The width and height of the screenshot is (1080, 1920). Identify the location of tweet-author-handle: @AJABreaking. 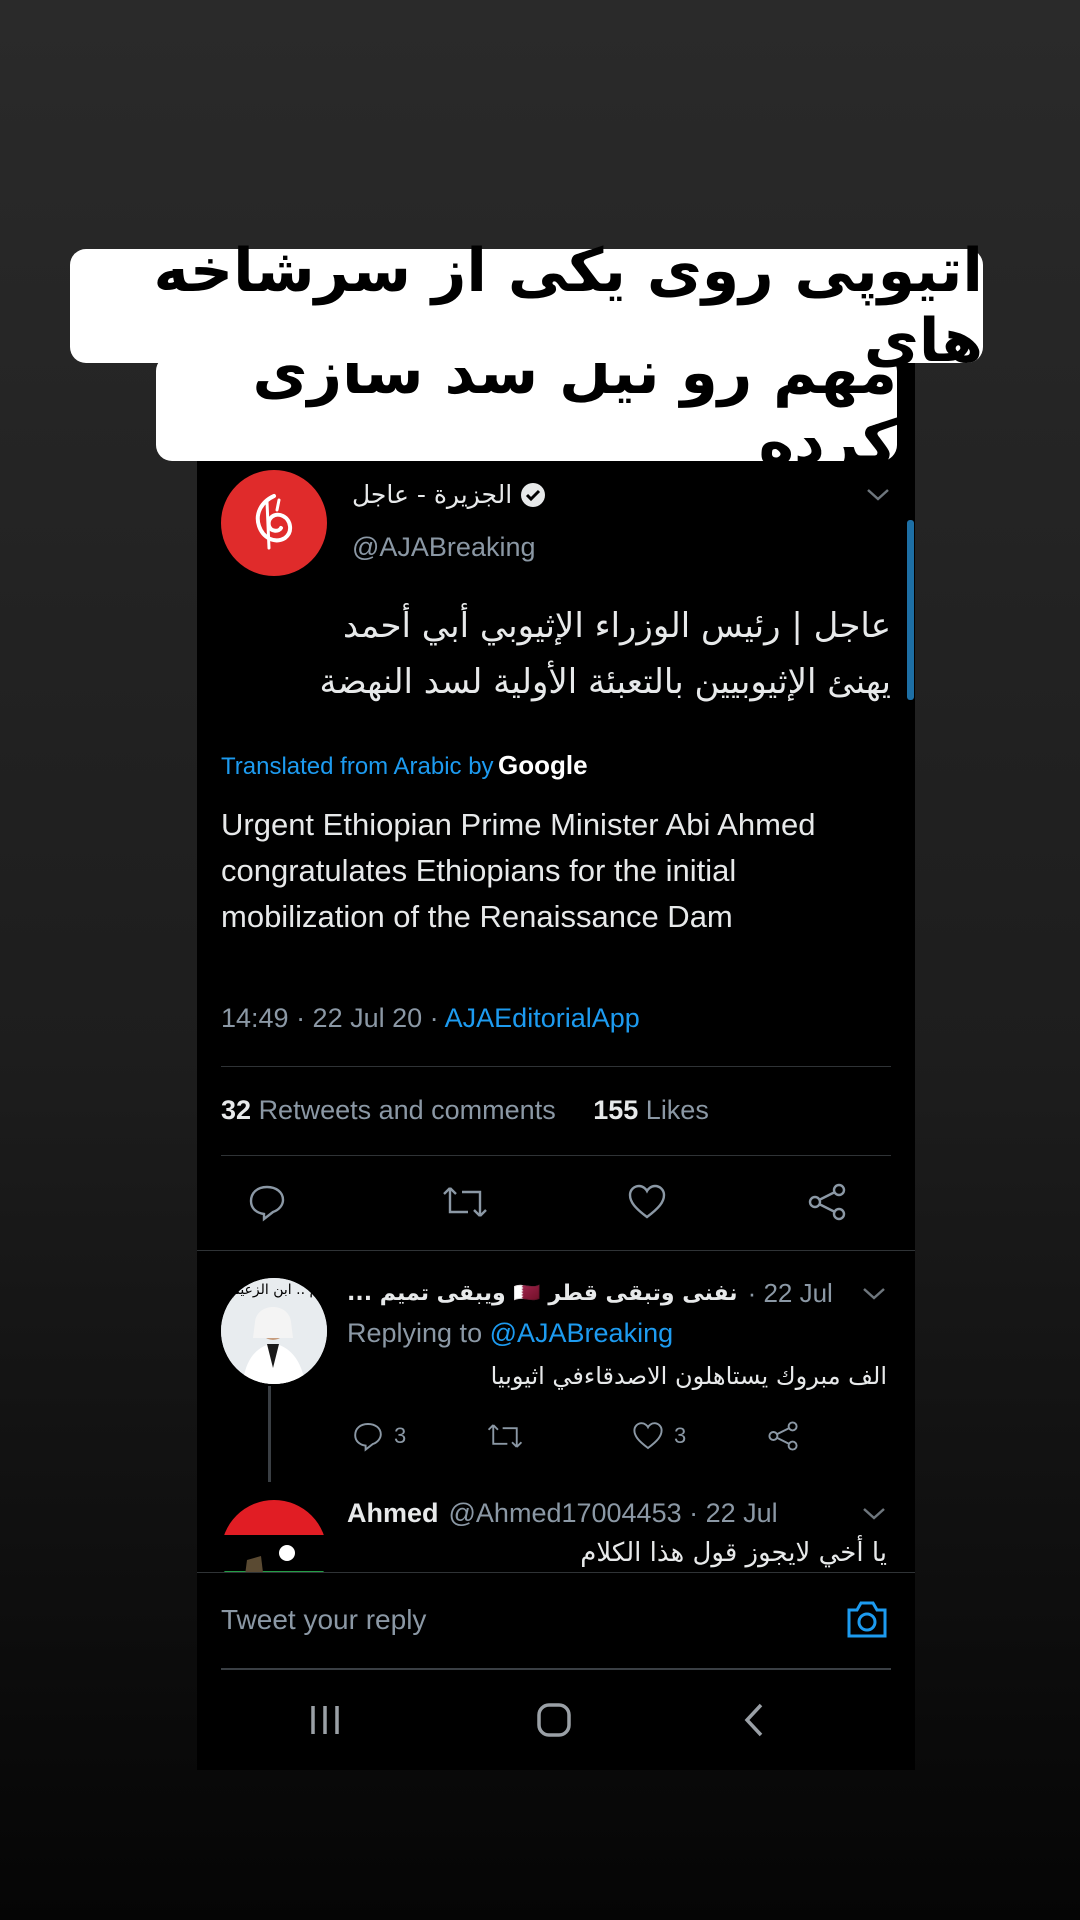
(444, 547).